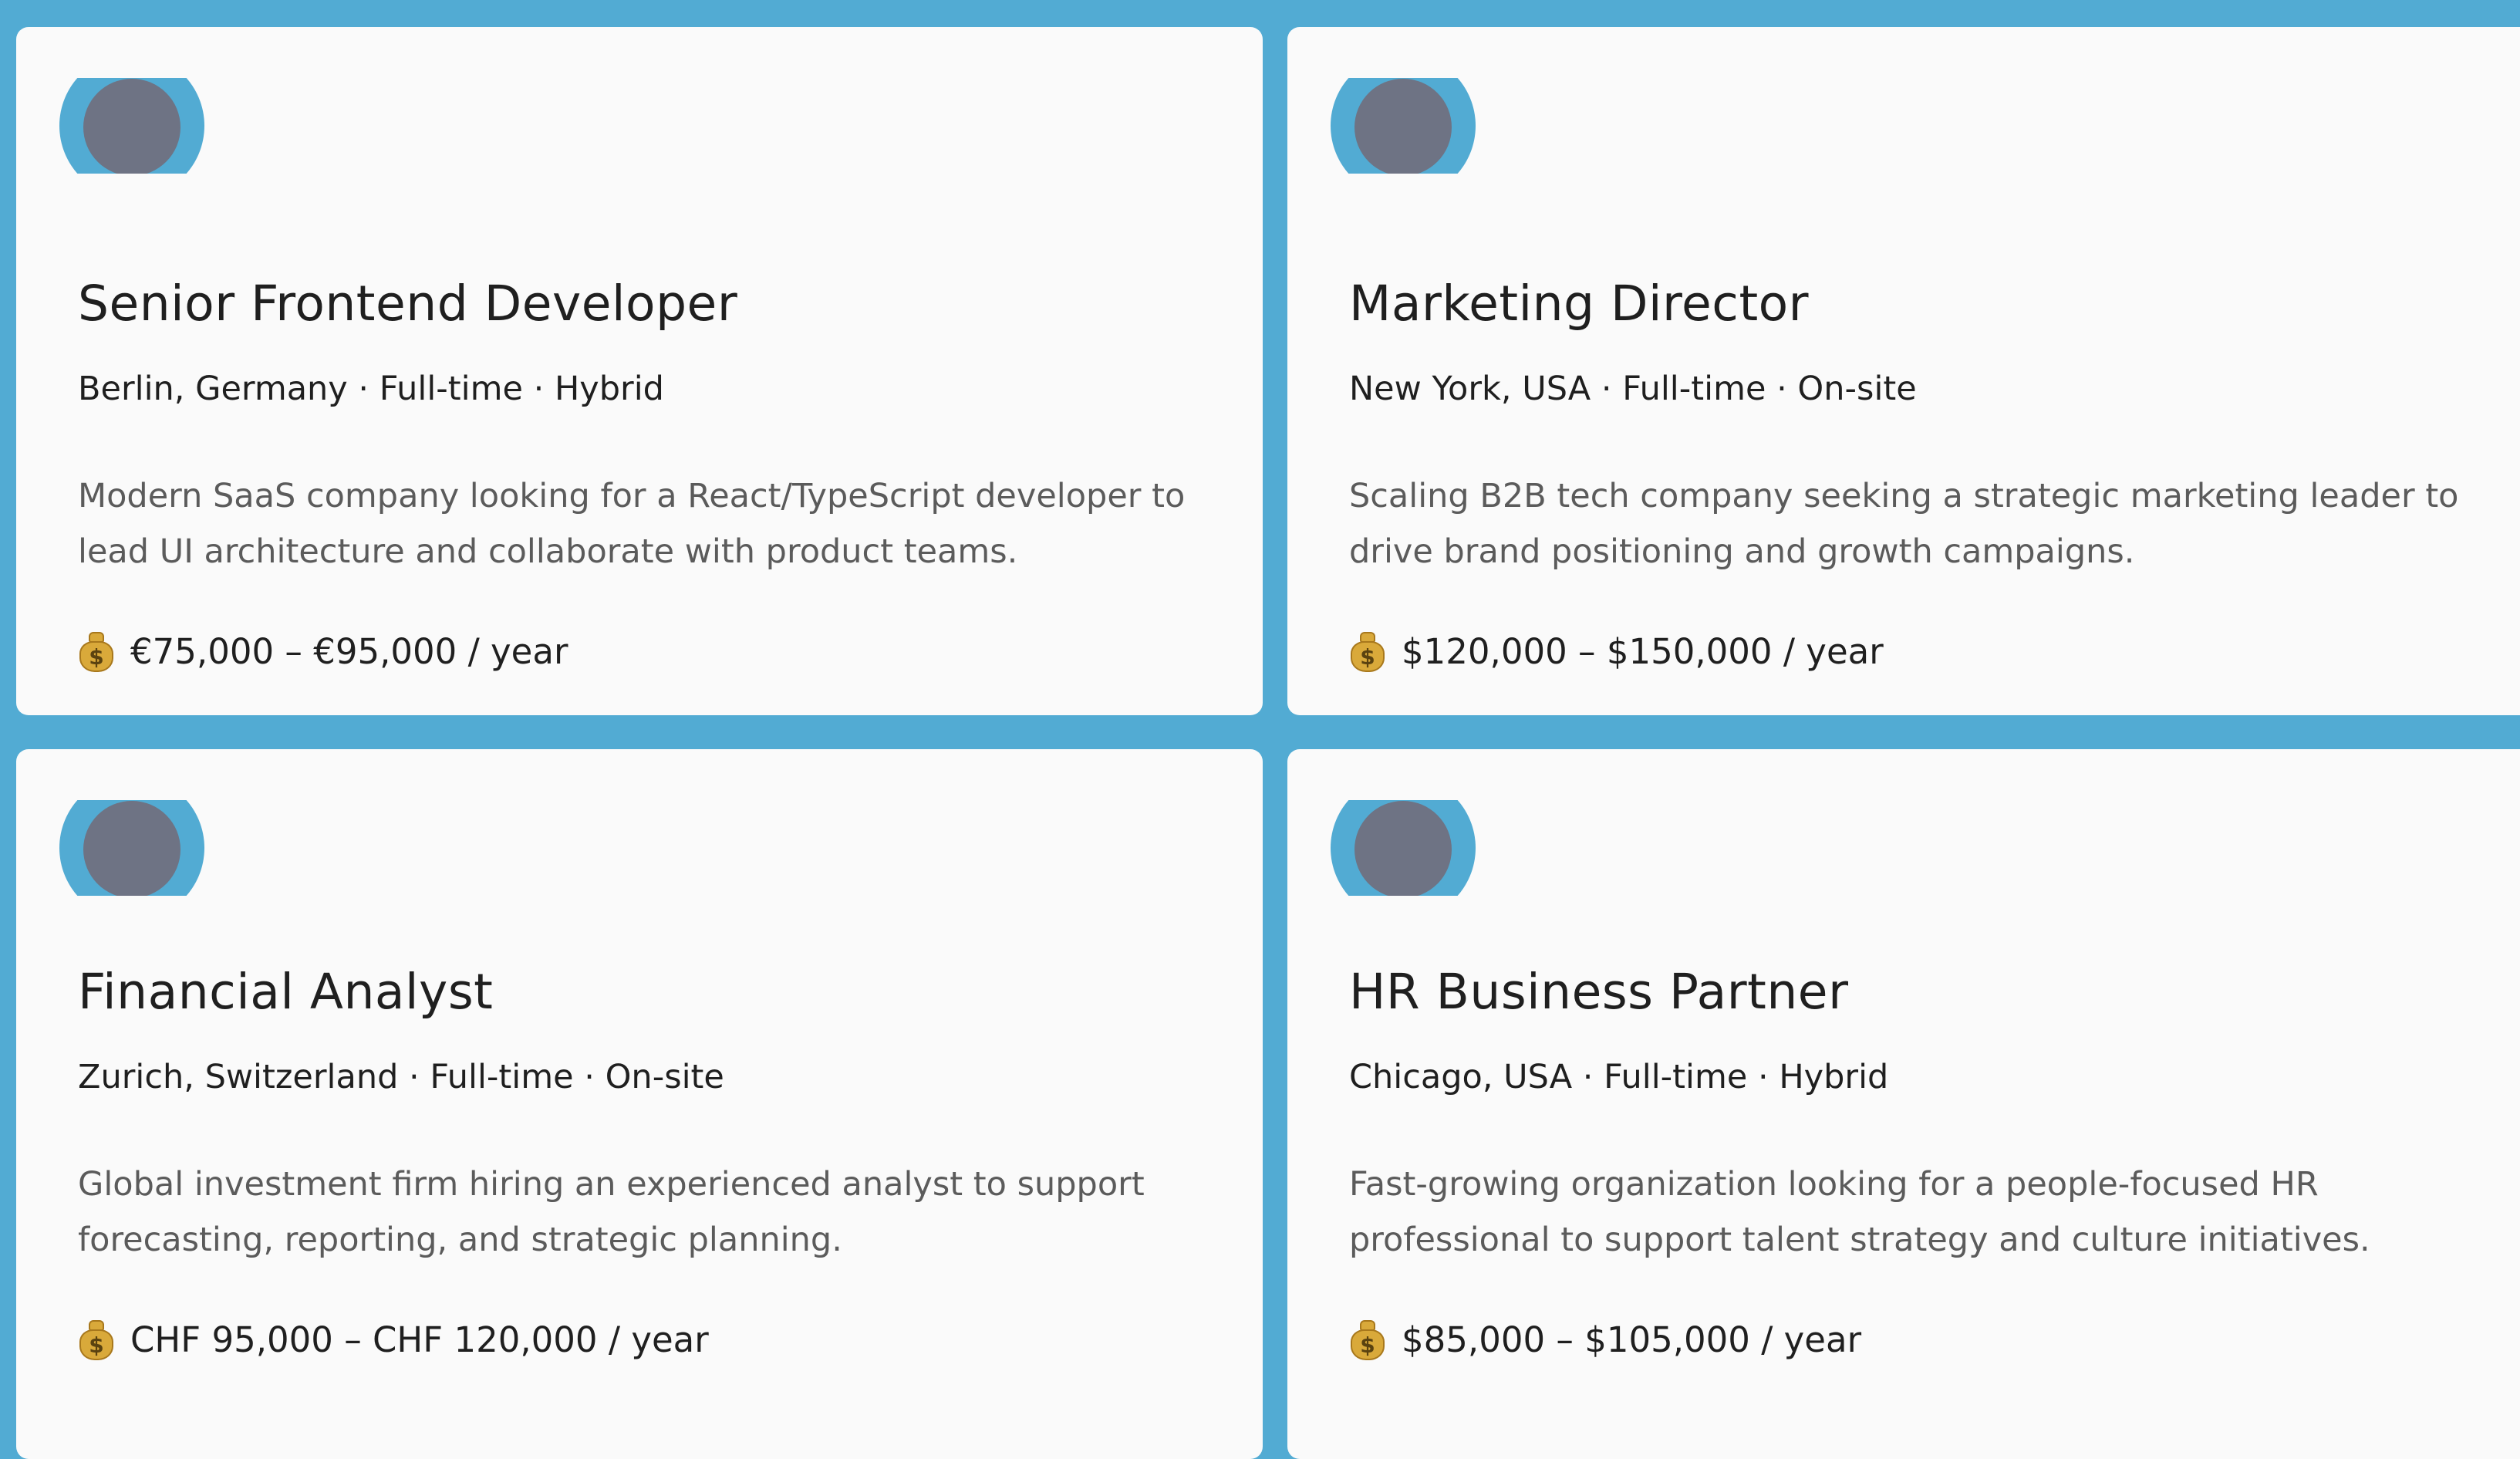 This screenshot has width=2520, height=1459. Describe the element at coordinates (419, 1339) in the screenshot. I see `salary-text: CHF 95,000 – CHF 120,000 / year` at that location.